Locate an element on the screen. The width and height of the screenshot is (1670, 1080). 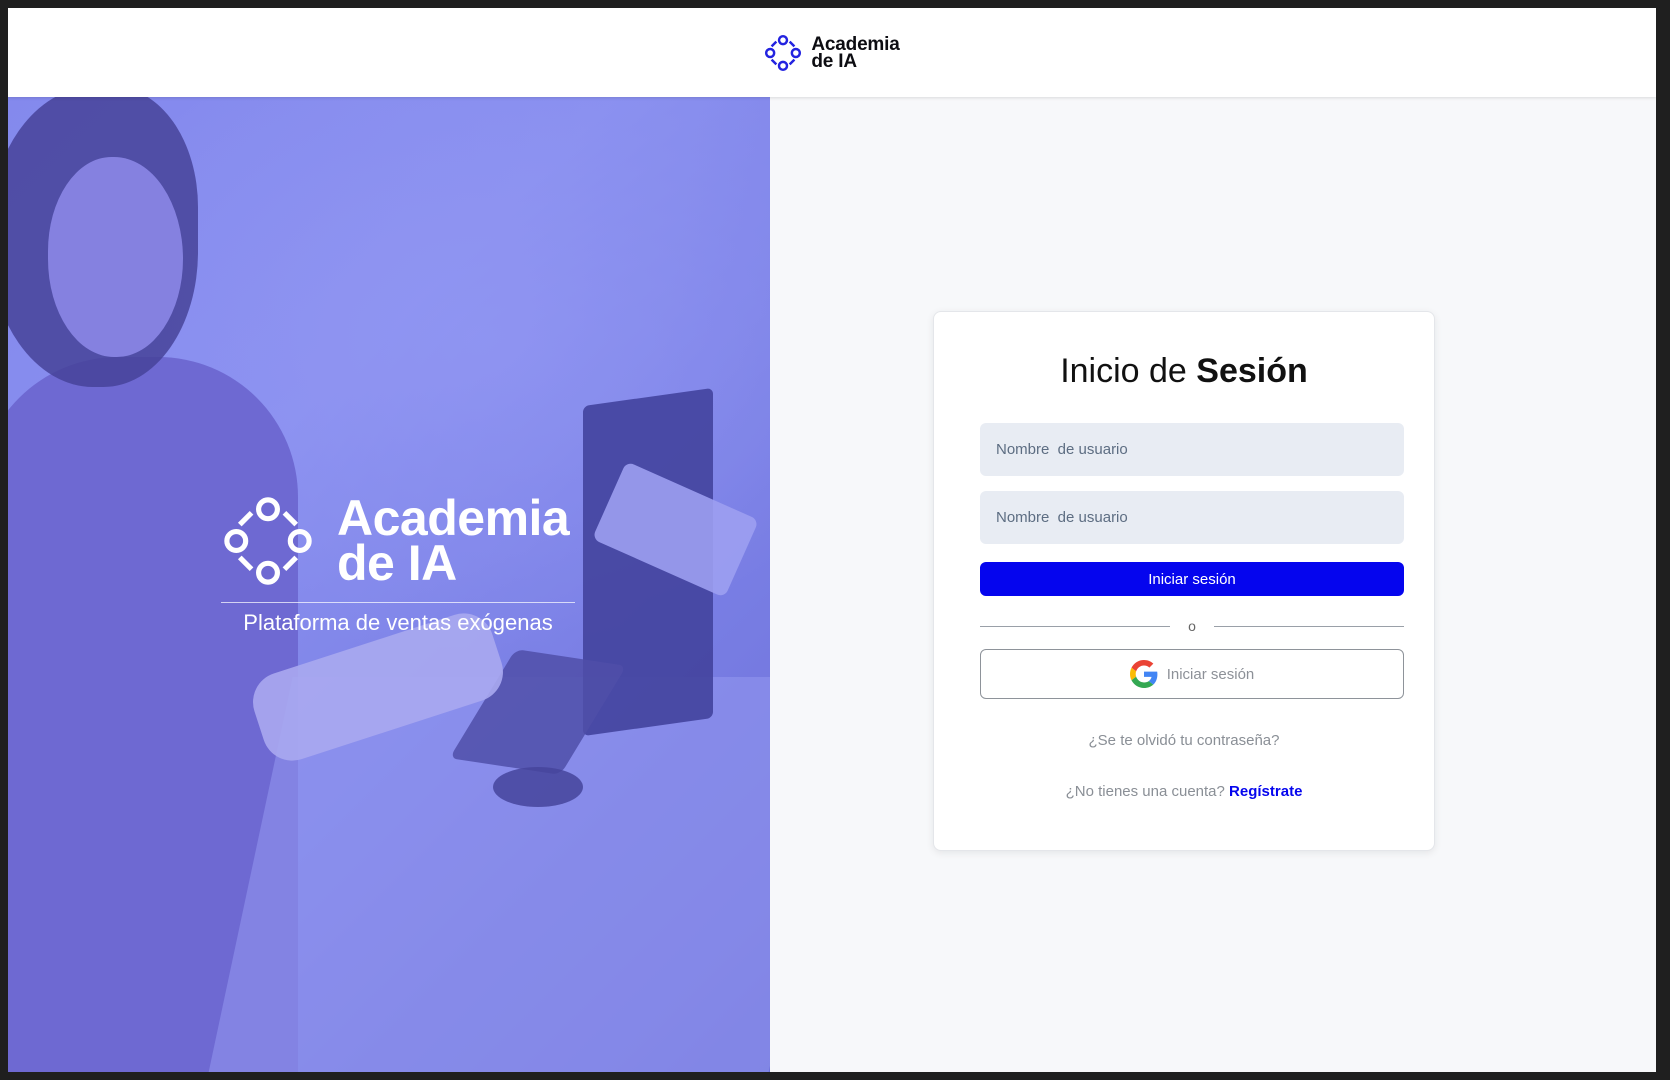
hero-subtitle: Plataforma de ventas exógenas is located at coordinates (398, 622).